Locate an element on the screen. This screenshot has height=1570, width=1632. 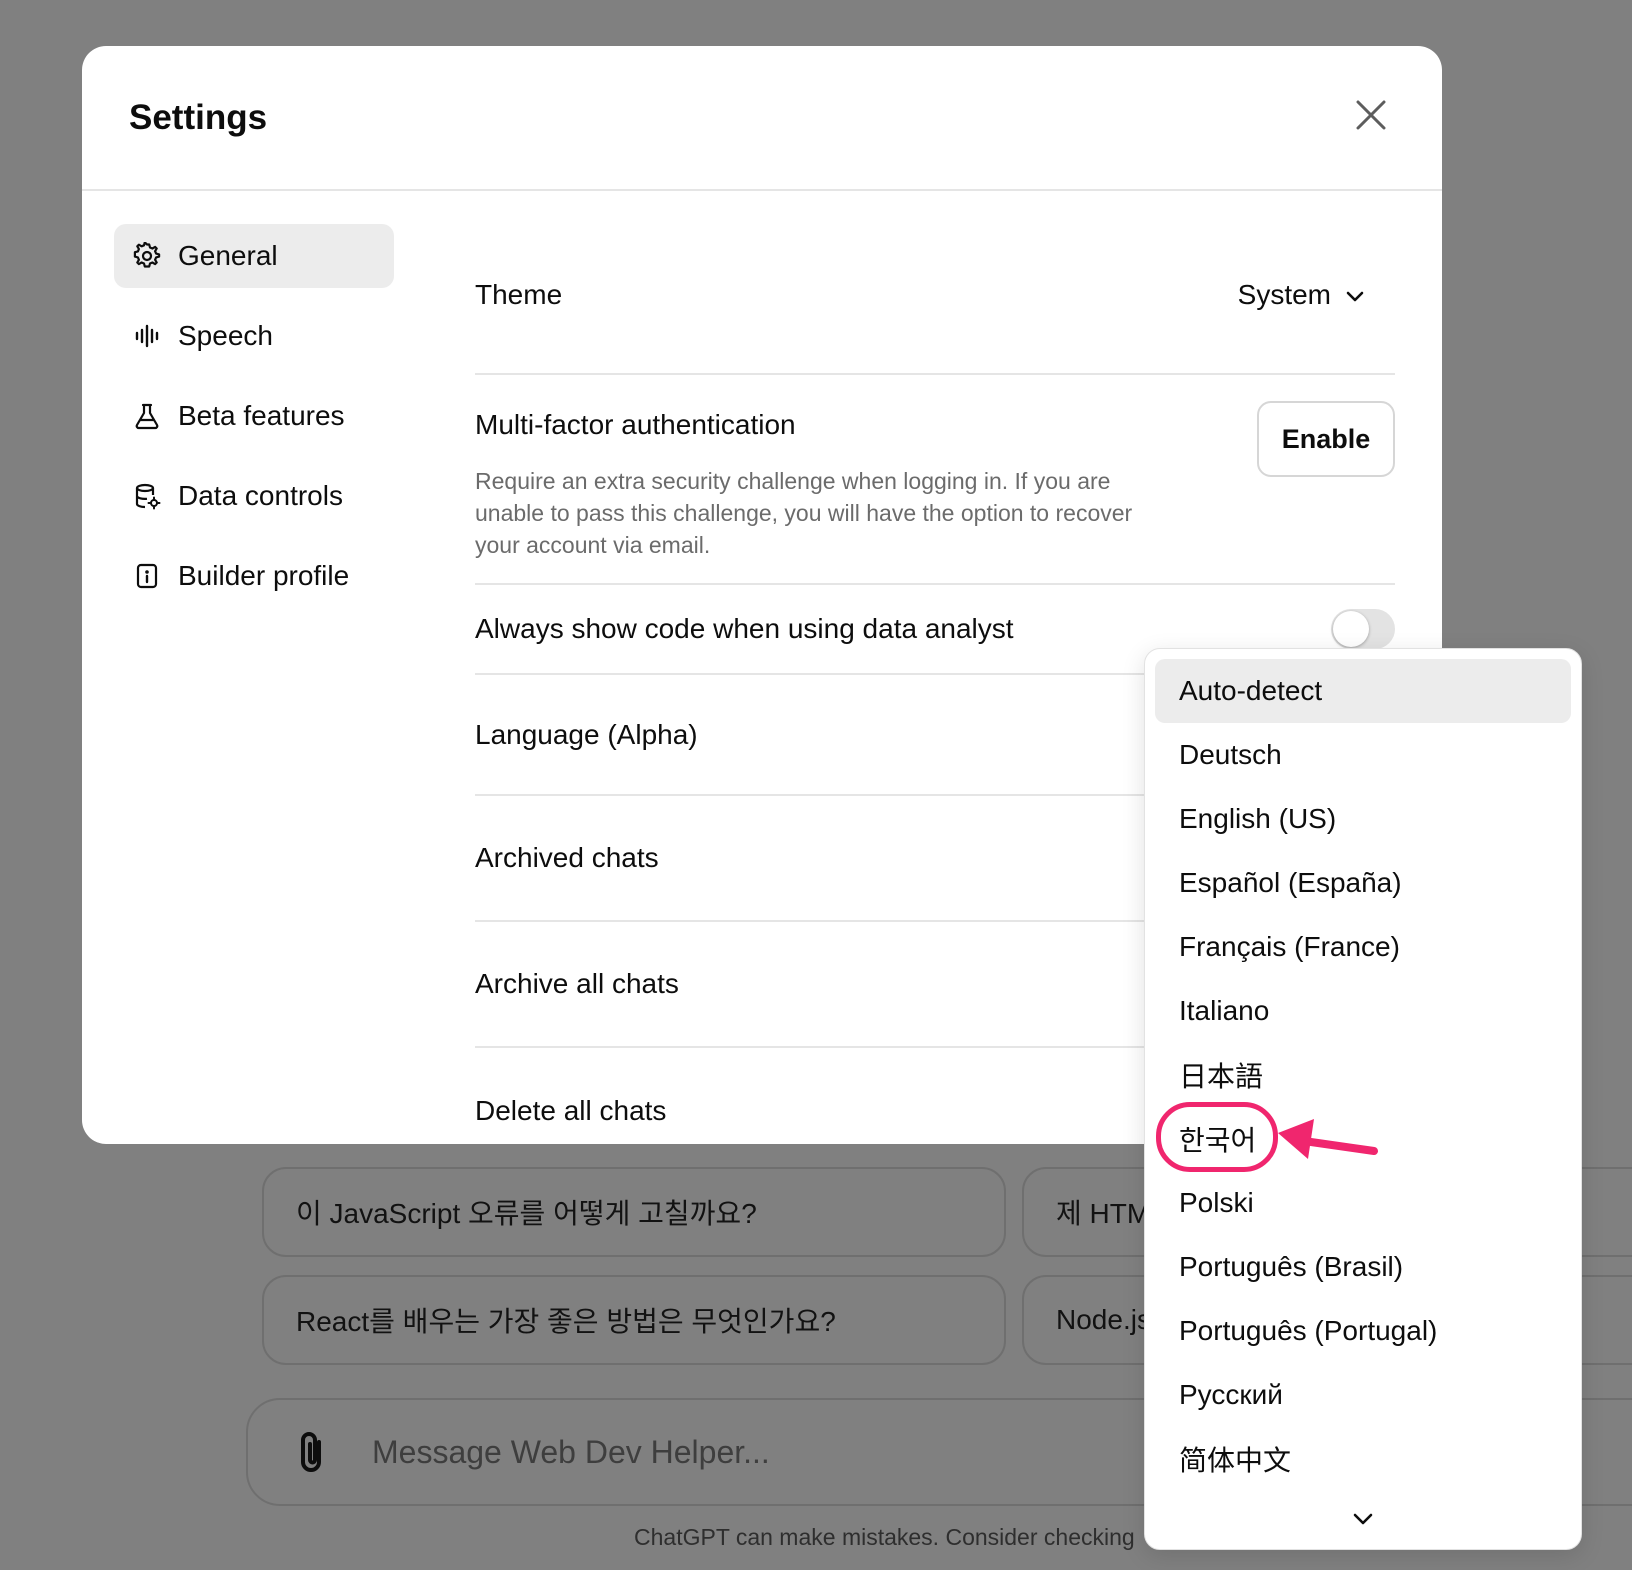
sidebar-item-label: Speech is located at coordinates (225, 335).